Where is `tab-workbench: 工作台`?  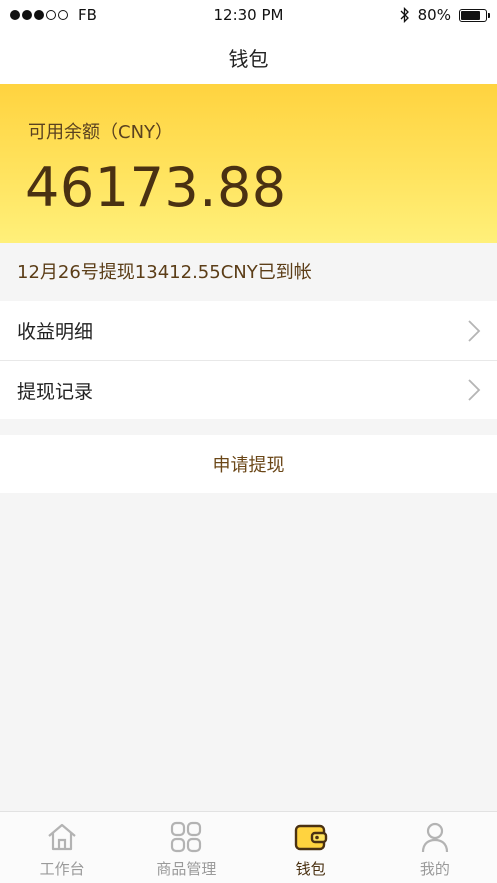
tab-workbench: 工作台 is located at coordinates (62, 847).